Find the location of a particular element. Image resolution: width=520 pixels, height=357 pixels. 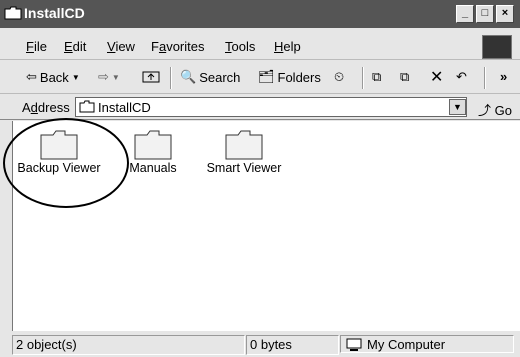

history-icon: ⏲ is located at coordinates (339, 76).